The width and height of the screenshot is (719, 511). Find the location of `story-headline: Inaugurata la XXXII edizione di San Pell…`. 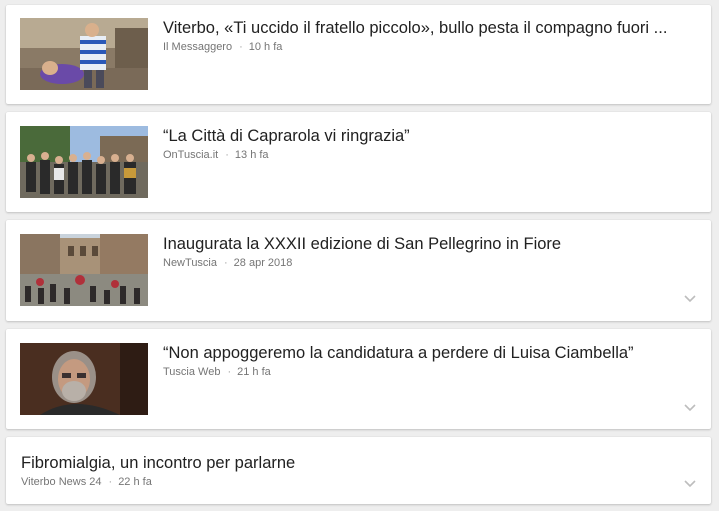

story-headline: Inaugurata la XXXII edizione di San Pell… is located at coordinates (428, 244).